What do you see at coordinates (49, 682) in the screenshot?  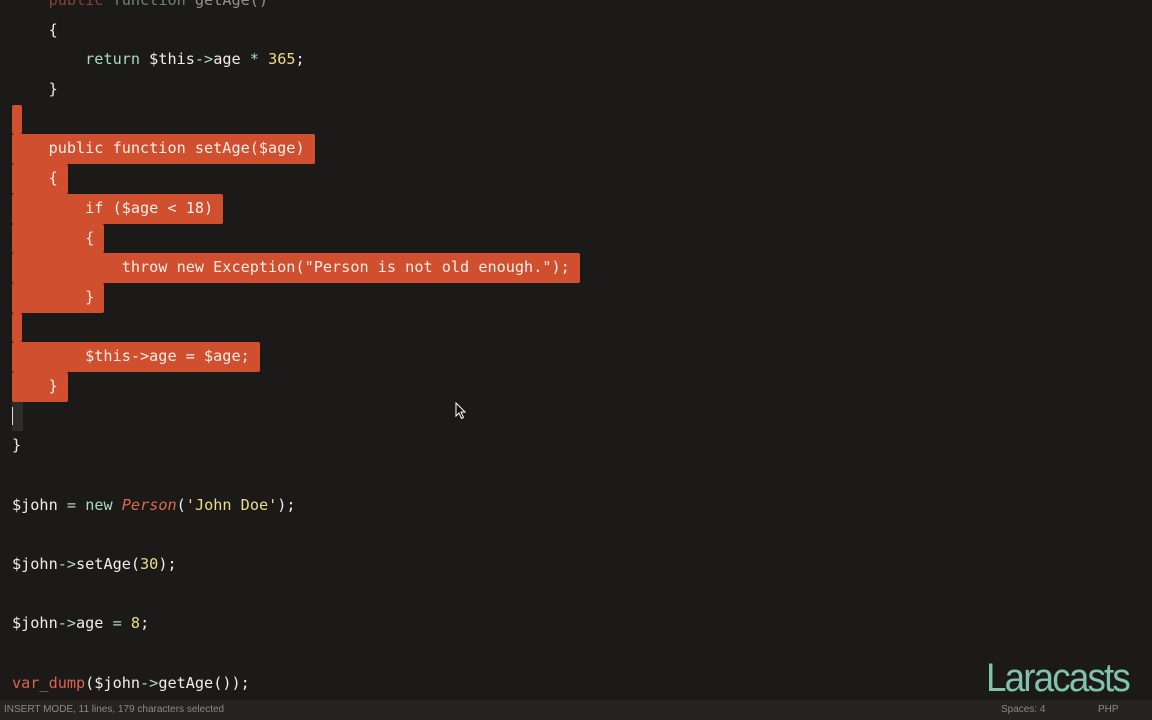 I see `code-token: var_dump` at bounding box center [49, 682].